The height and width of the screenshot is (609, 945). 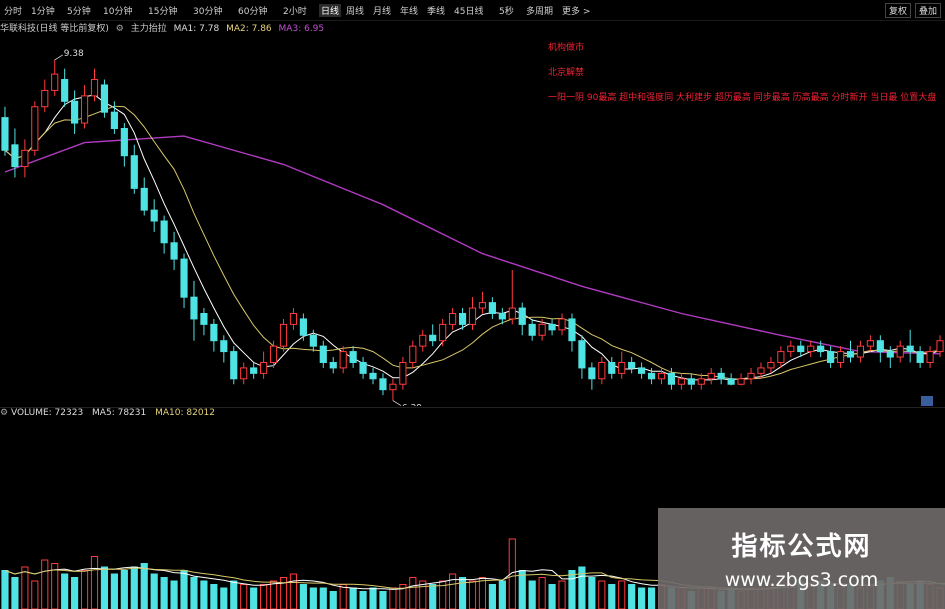 I want to click on tab-8: 日线, so click(x=330, y=10).